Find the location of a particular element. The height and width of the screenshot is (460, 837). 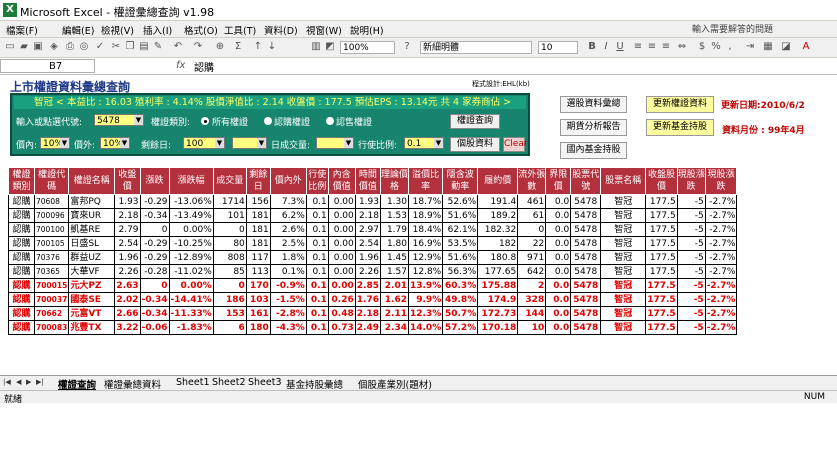

table-cell: -0.06 is located at coordinates (154, 327).